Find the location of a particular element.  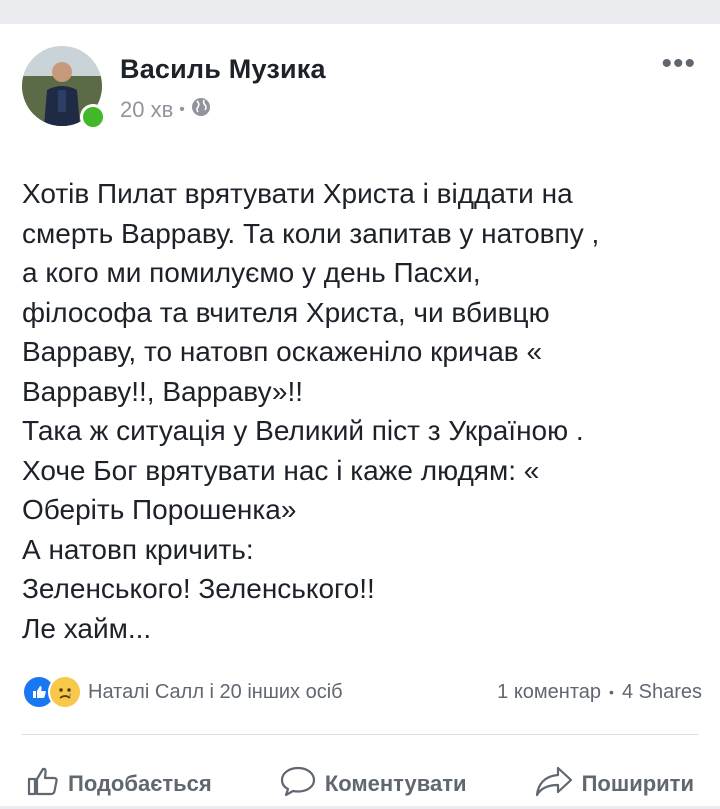

thumbs-up-icon is located at coordinates (43, 784).